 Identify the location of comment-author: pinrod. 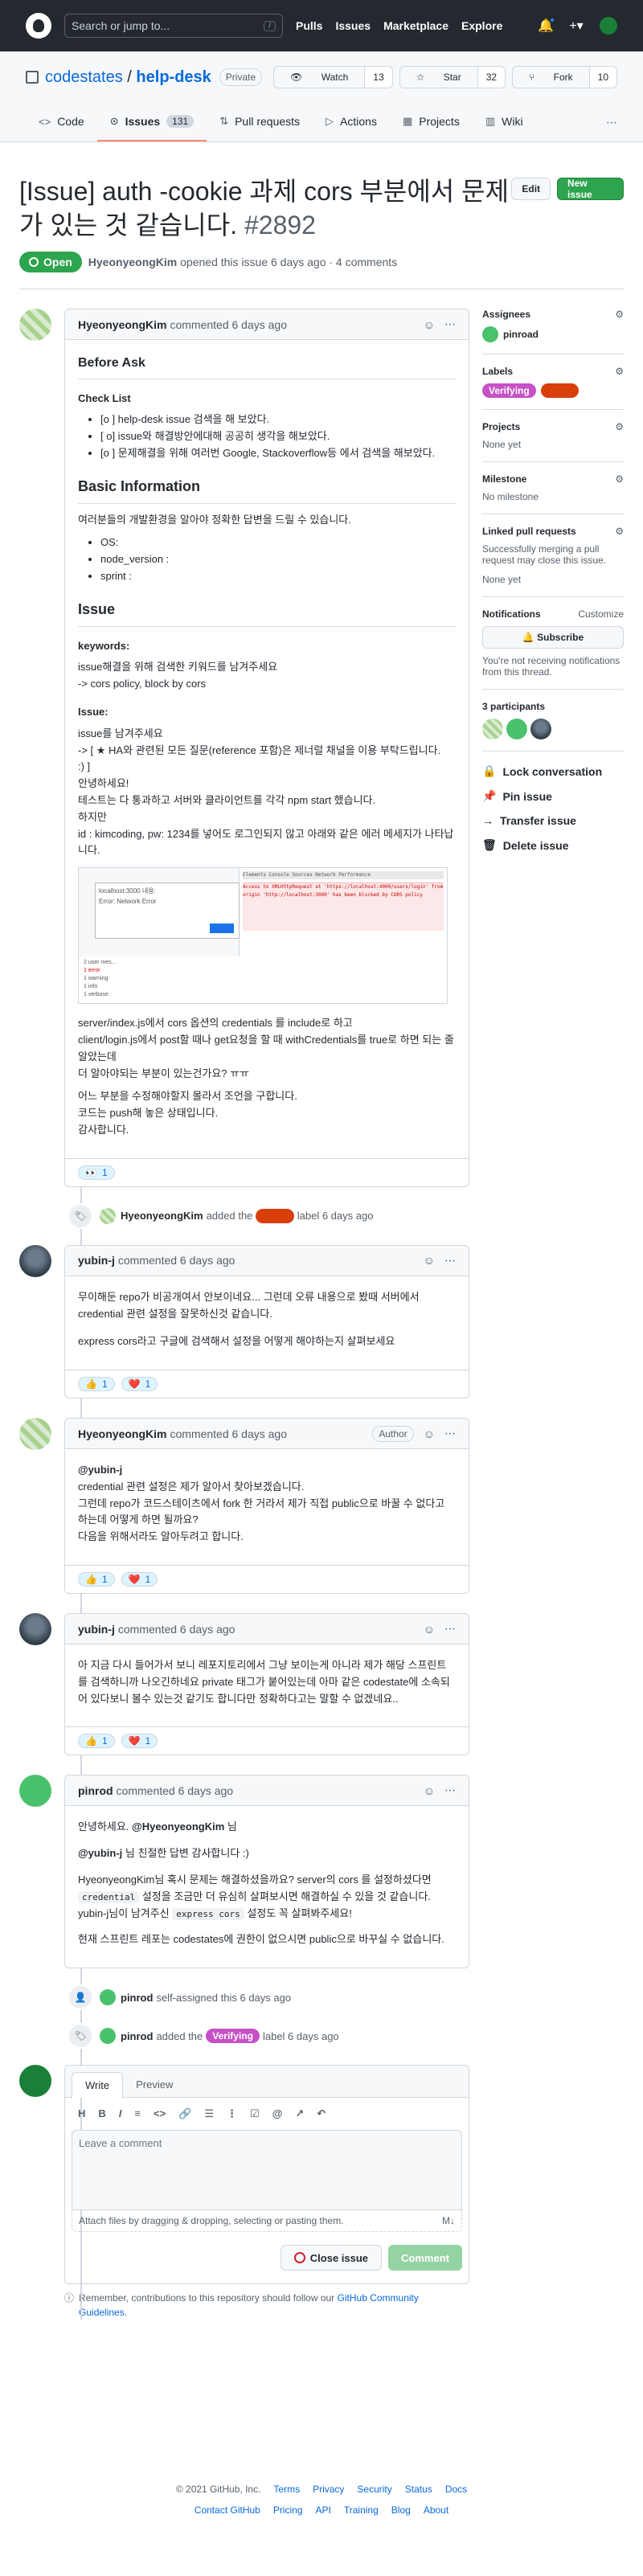
(95, 1790).